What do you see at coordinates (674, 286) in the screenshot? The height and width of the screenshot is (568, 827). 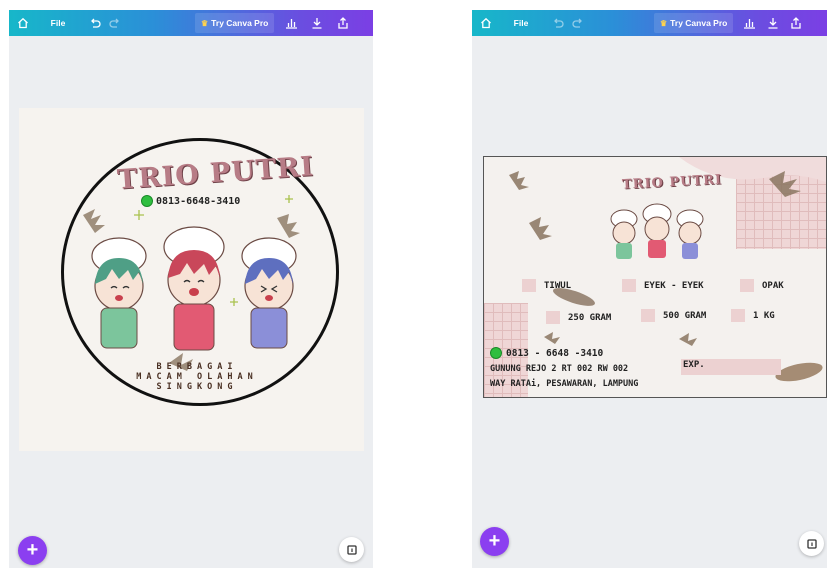 I see `option-label-eyek: EYEK - EYEK` at bounding box center [674, 286].